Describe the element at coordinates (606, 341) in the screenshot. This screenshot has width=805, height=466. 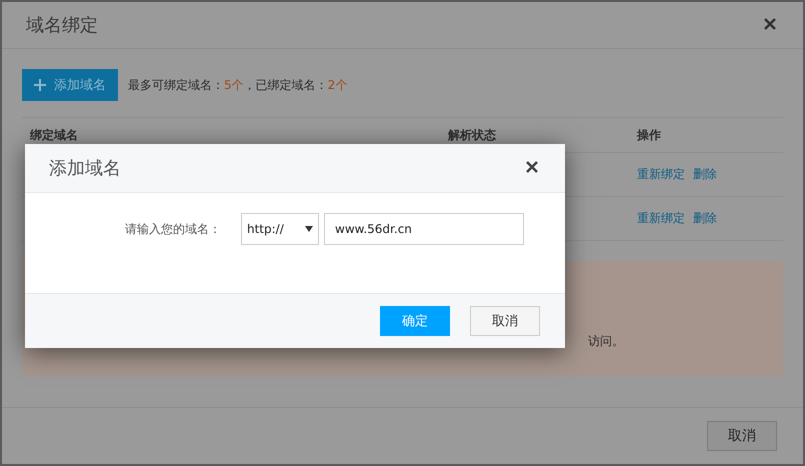
I see `notice-text: 访问。` at that location.